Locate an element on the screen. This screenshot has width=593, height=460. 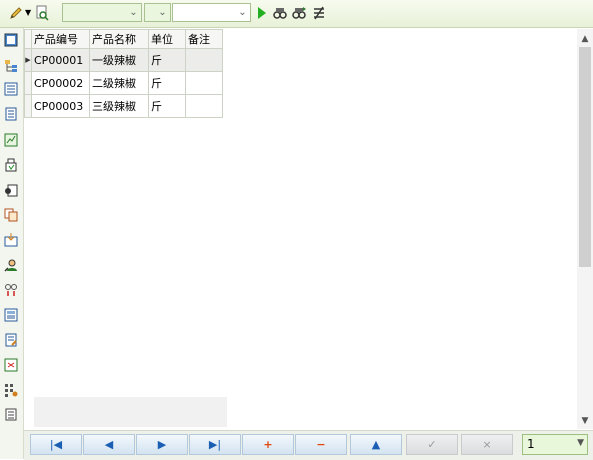
first-record-button: |◀ is located at coordinates (56, 444).